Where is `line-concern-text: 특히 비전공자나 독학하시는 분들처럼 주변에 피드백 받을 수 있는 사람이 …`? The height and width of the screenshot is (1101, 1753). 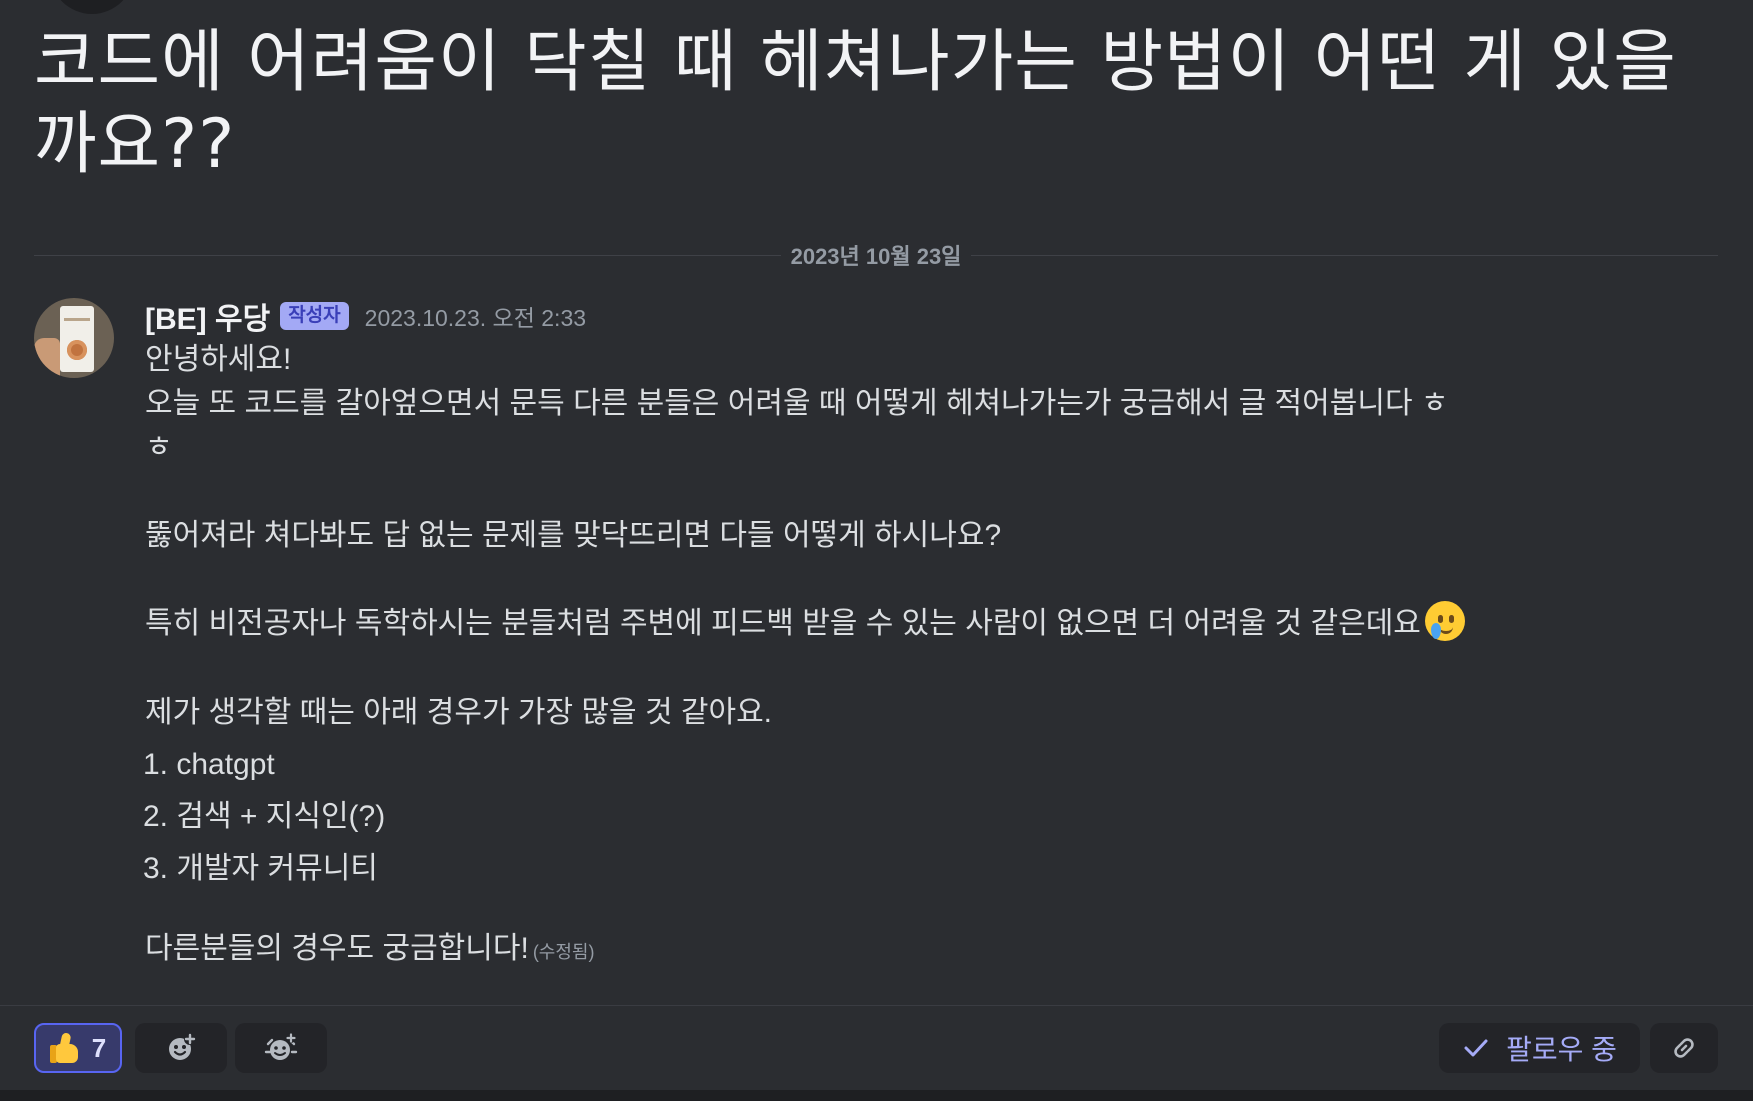 line-concern-text: 특히 비전공자나 독학하시는 분들처럼 주변에 피드백 받을 수 있는 사람이 … is located at coordinates (783, 623).